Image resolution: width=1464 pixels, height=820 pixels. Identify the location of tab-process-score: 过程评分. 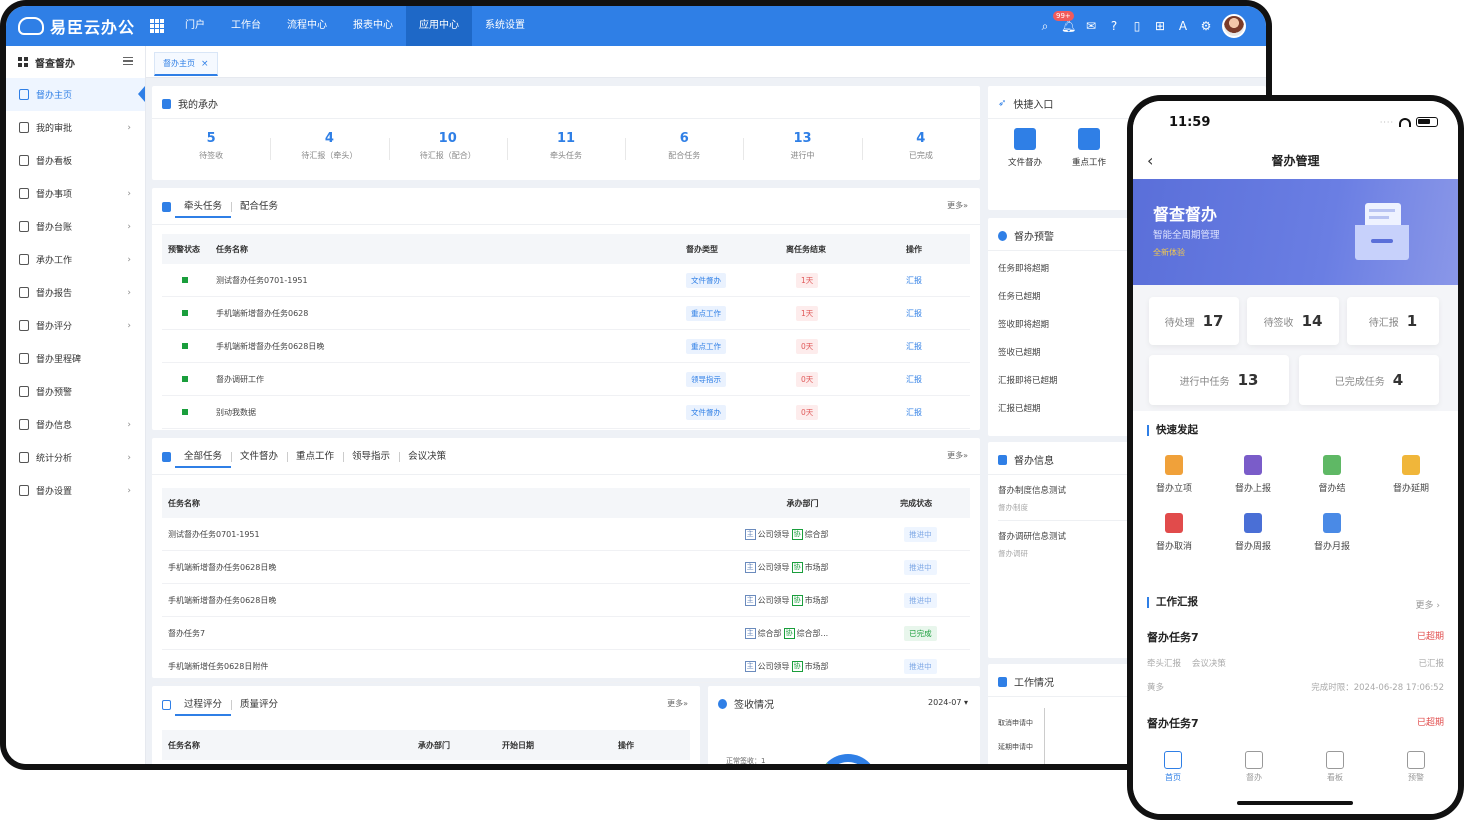
(203, 705).